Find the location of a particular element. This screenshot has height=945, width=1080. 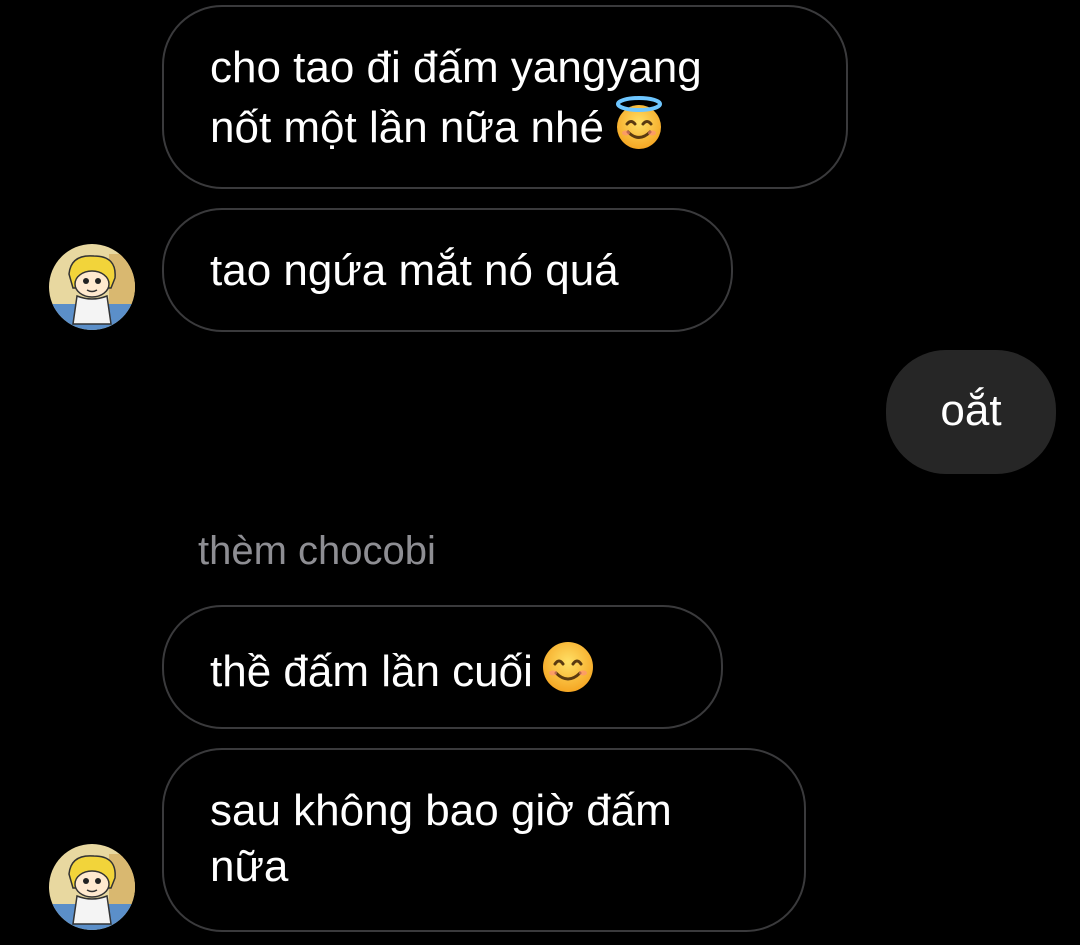

message-text: tao ngứa mắt nó quá is located at coordinates (414, 270).